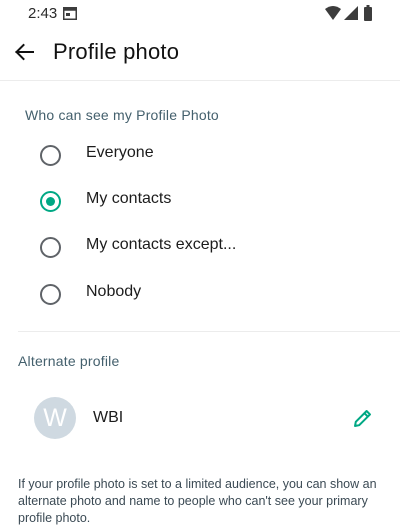  Describe the element at coordinates (122, 115) in the screenshot. I see `privacy-section-label: Who can see my Profile Photo` at that location.